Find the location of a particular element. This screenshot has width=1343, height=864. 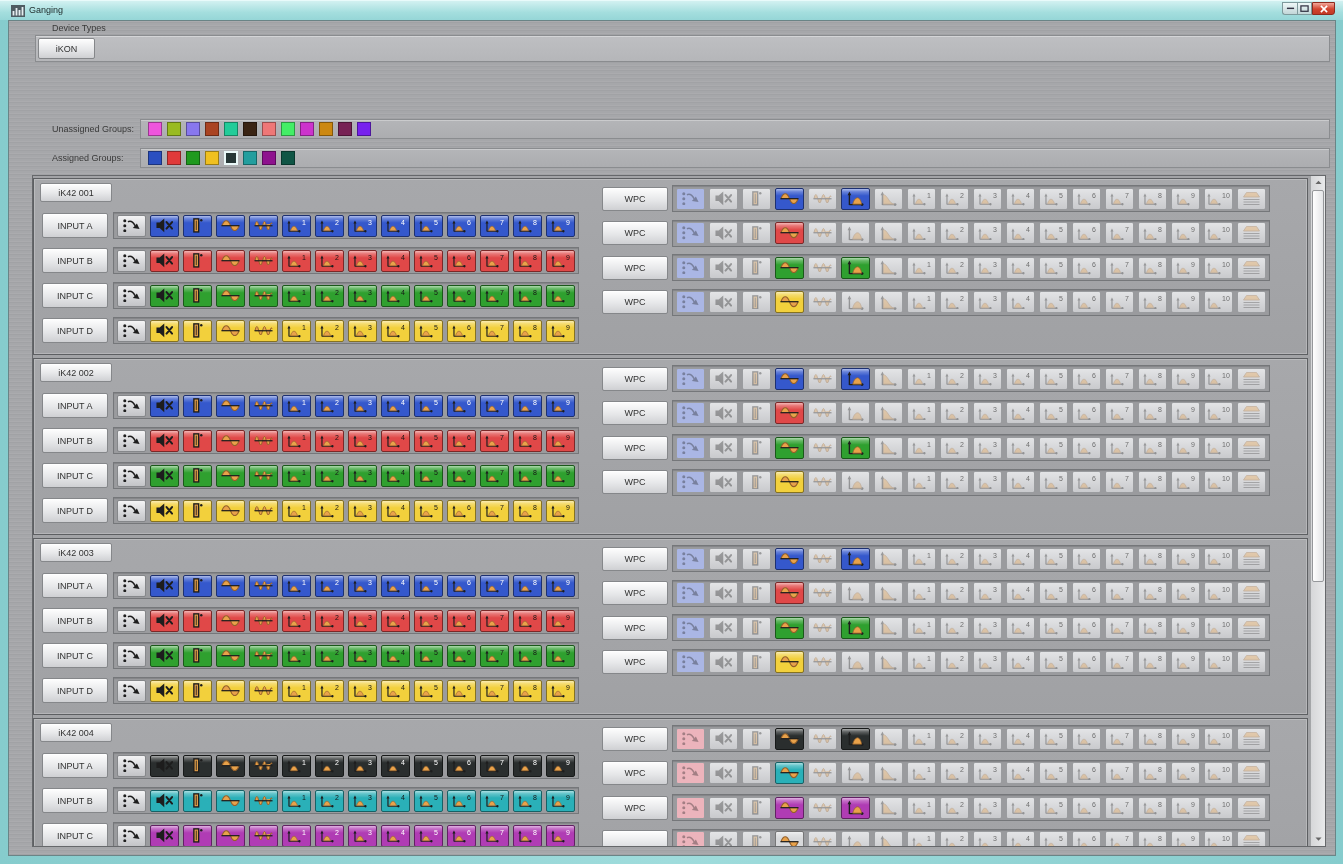

device-button: iK42 002 is located at coordinates (76, 372).